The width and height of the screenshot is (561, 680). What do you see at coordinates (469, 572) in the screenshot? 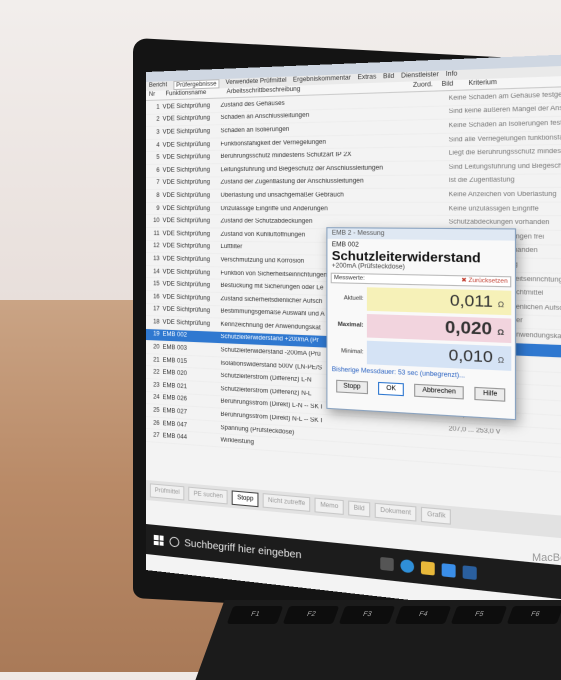
I see `app-icon` at bounding box center [469, 572].